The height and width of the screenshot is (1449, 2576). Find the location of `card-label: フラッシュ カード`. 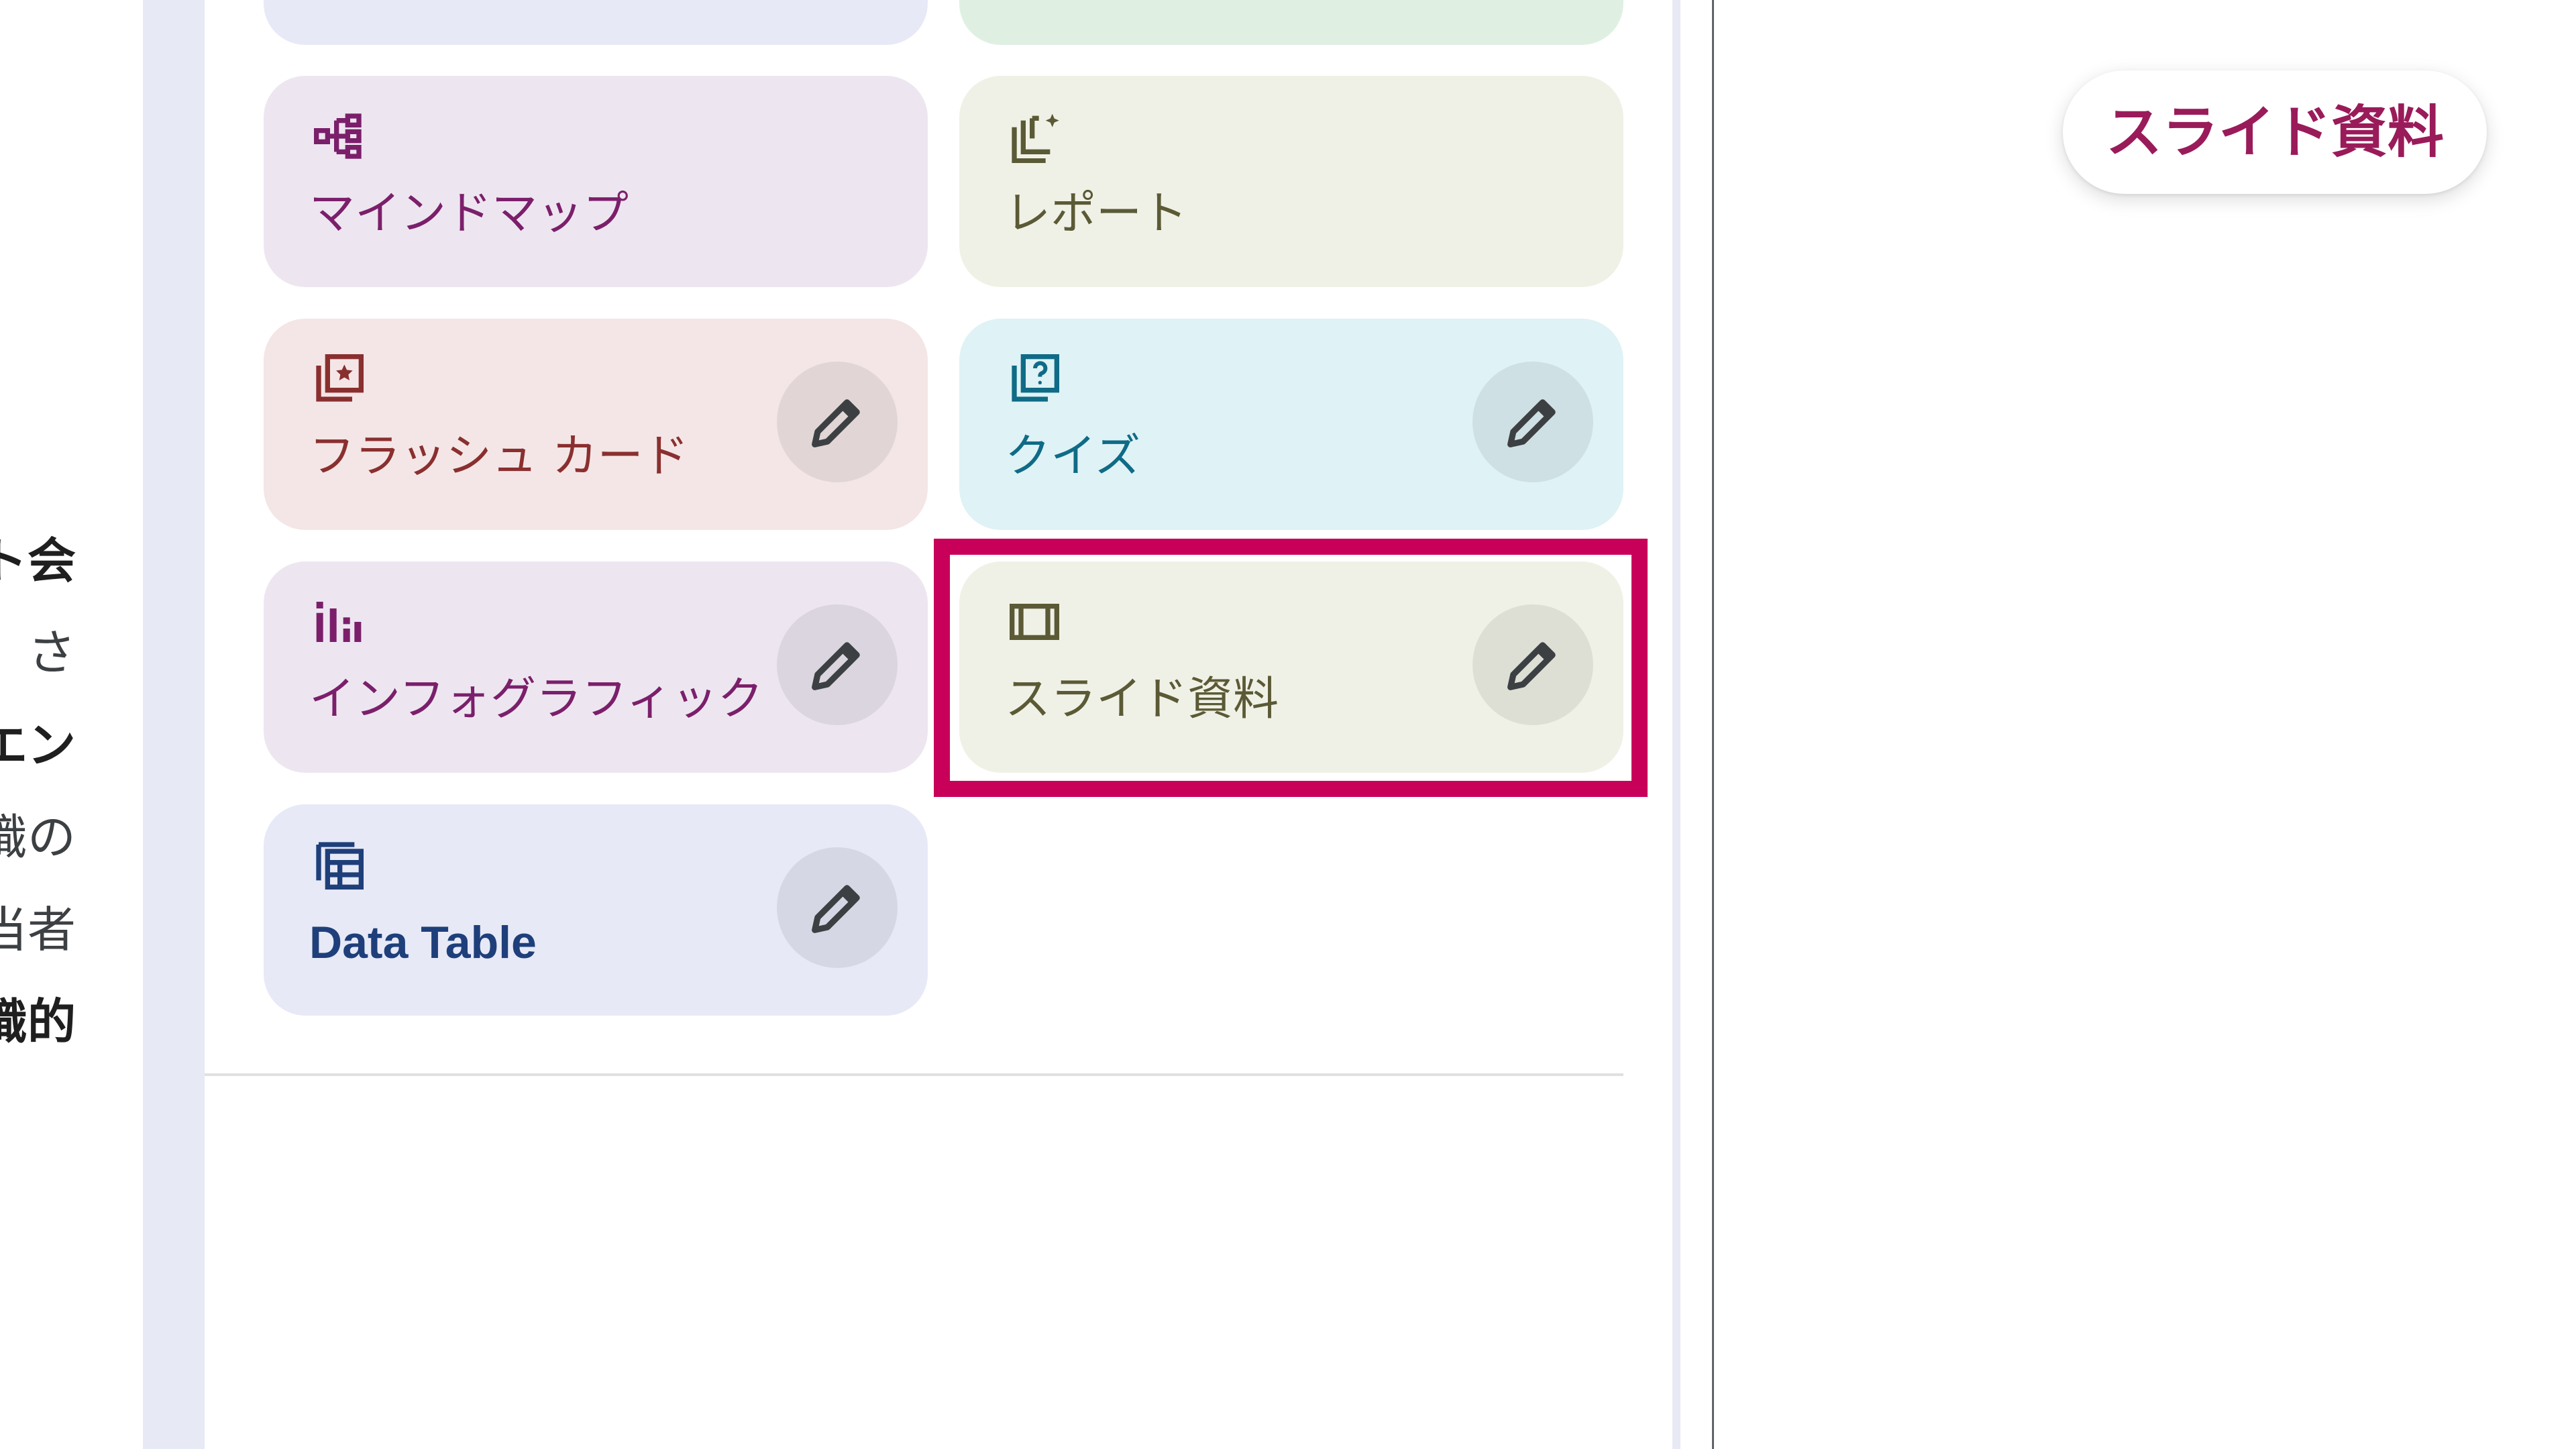

card-label: フラッシュ カード is located at coordinates (499, 456).